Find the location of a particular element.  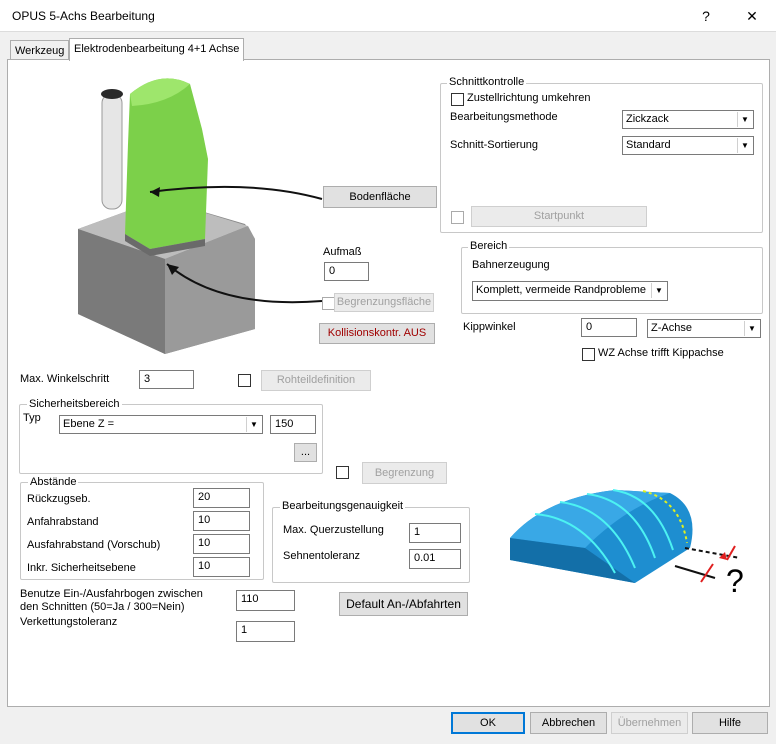

apply-button: Übernehmen is located at coordinates (649, 723).